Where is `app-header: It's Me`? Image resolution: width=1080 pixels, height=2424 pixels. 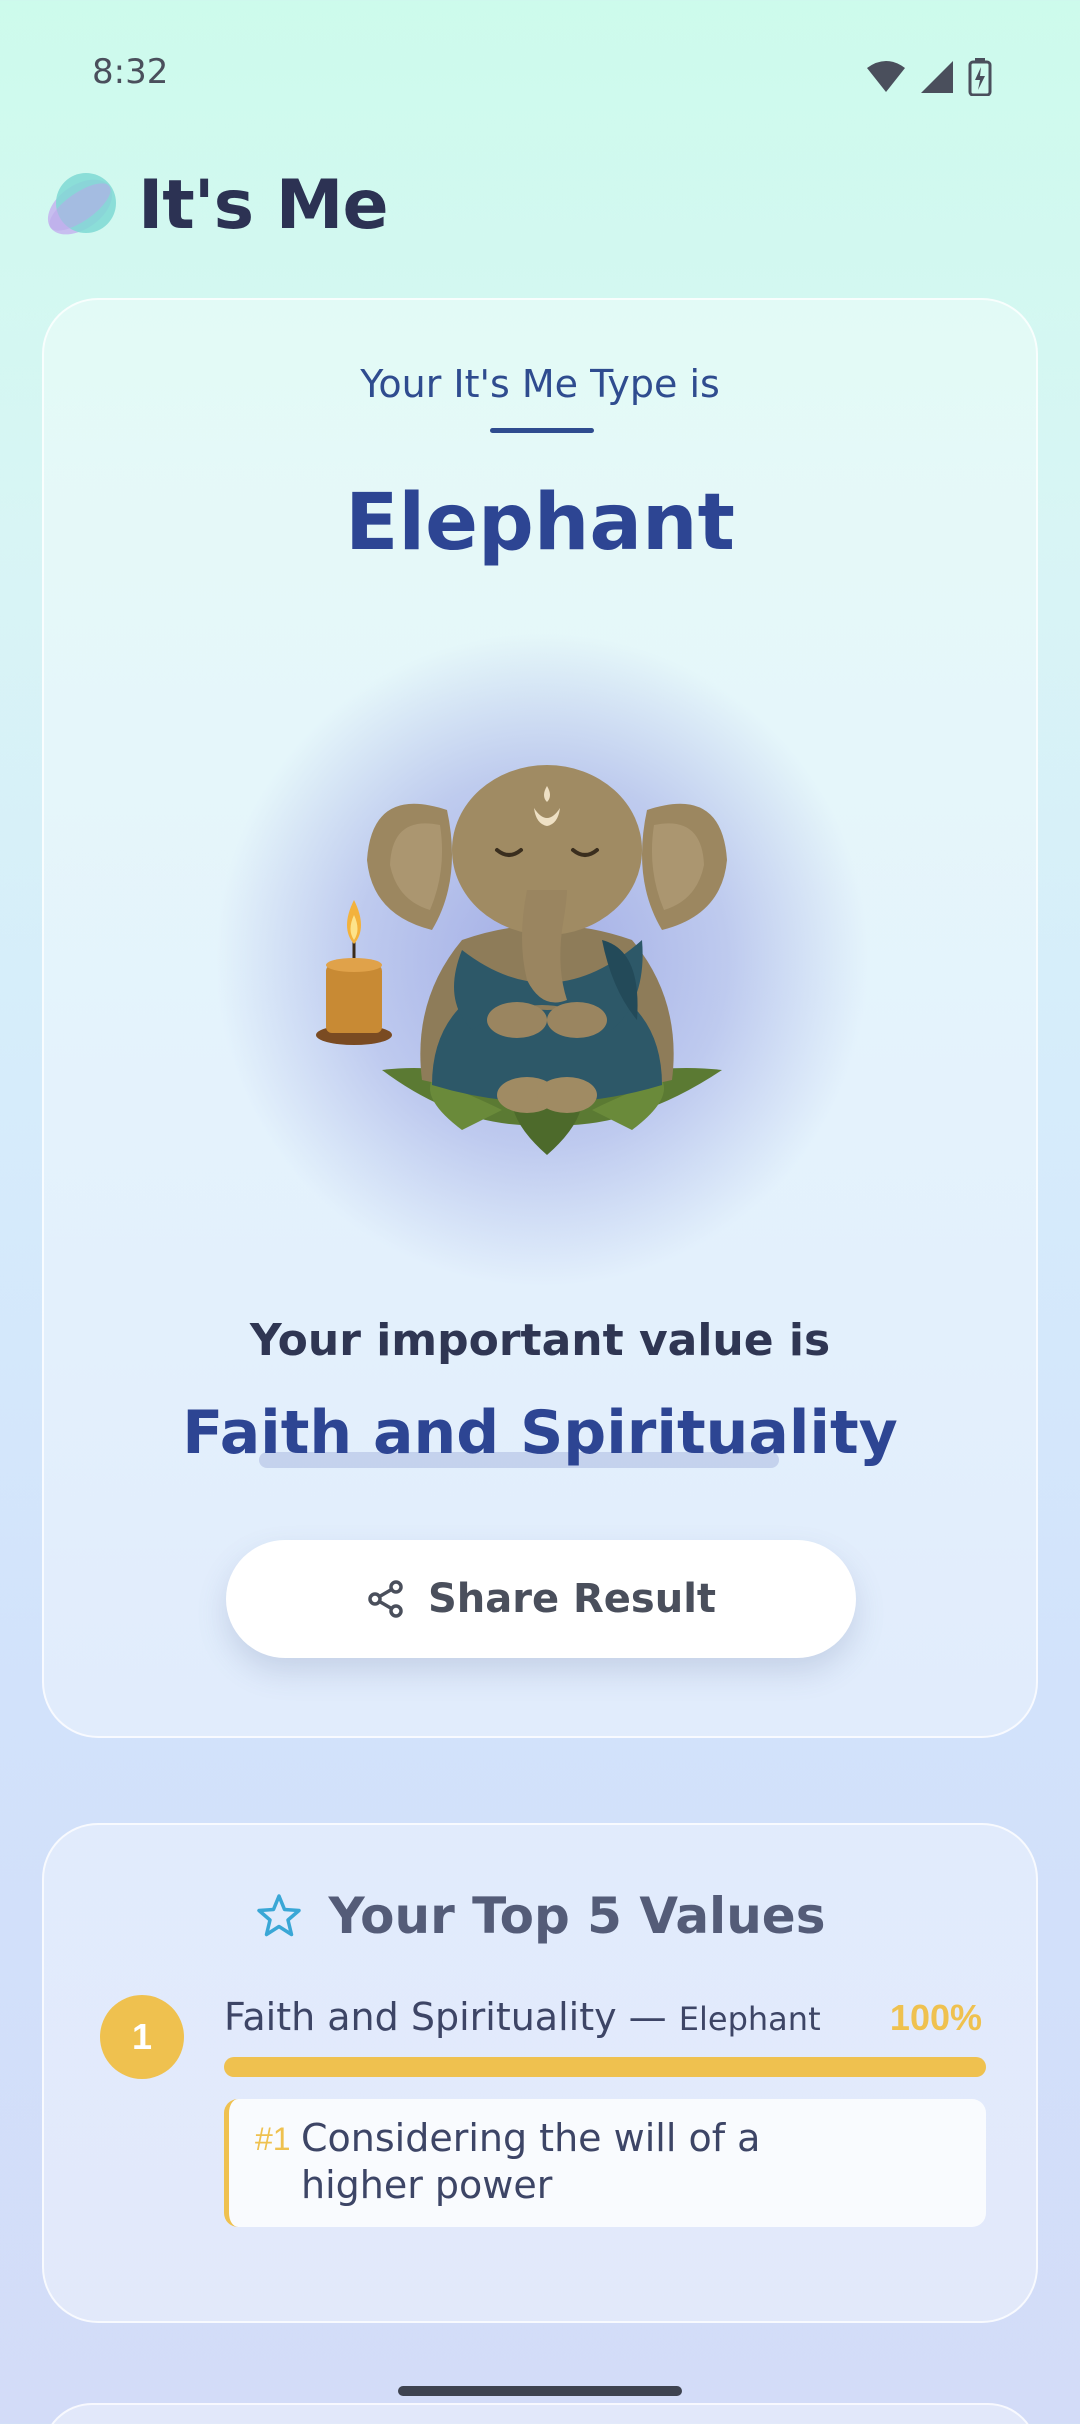 app-header: It's Me is located at coordinates (214, 205).